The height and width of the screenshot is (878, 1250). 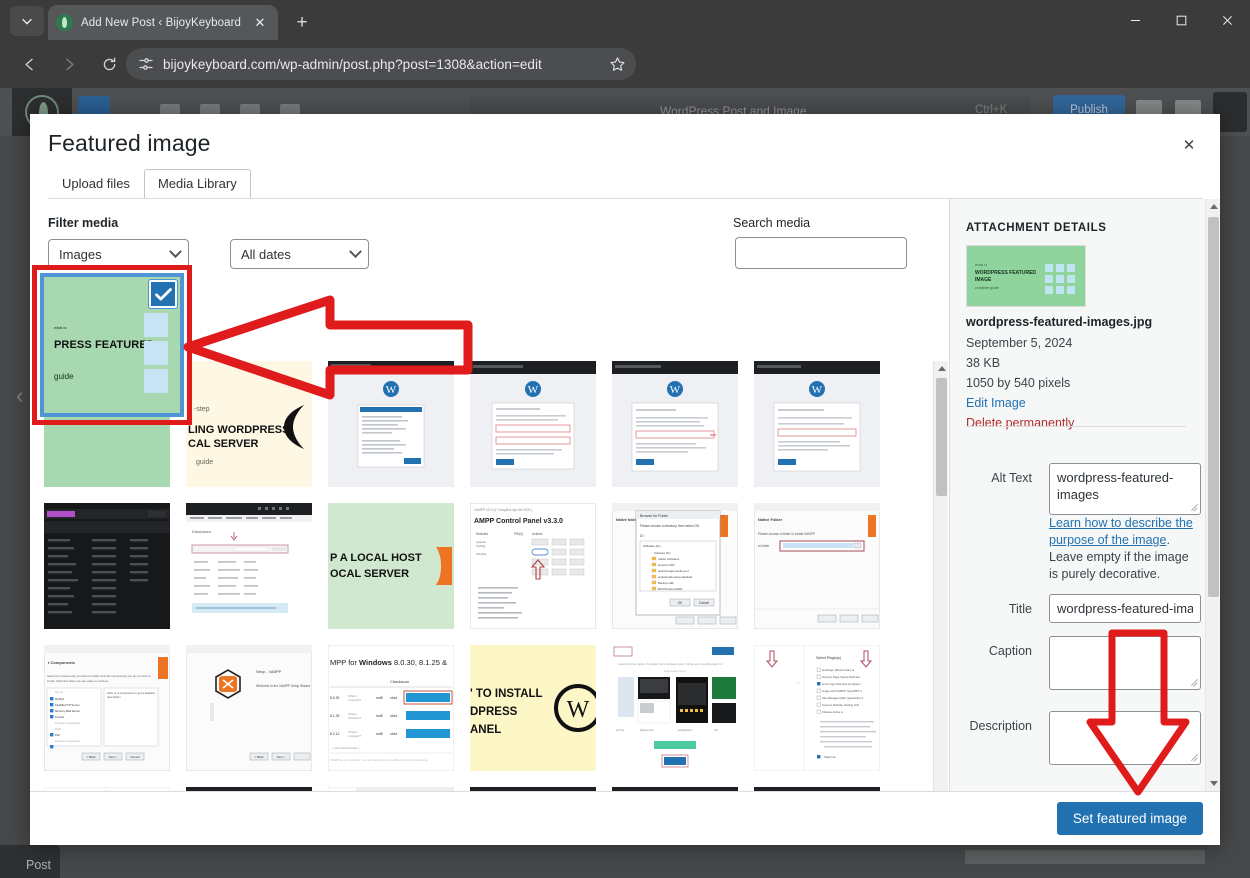 What do you see at coordinates (249, 566) in the screenshot?
I see `media-item-phpmyadmin-database-screen: Databases` at bounding box center [249, 566].